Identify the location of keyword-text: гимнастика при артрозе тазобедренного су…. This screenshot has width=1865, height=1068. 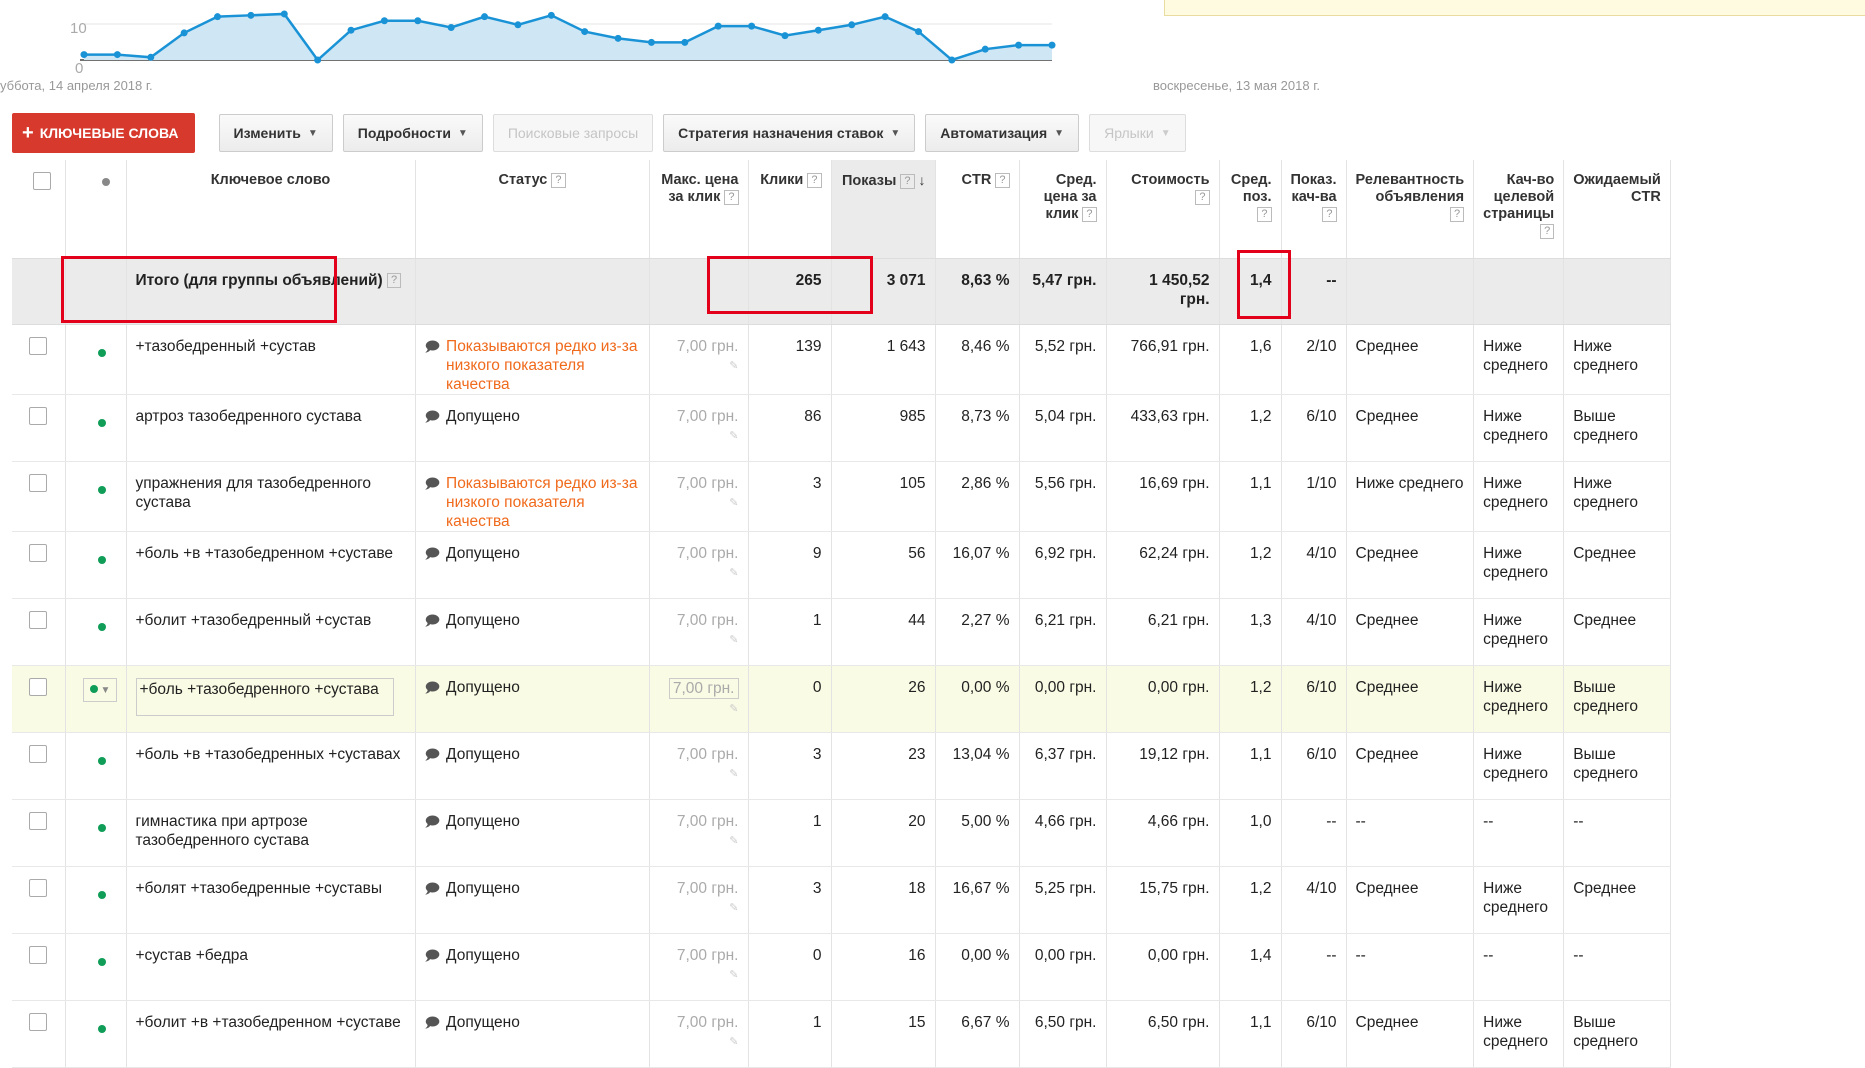
(222, 831).